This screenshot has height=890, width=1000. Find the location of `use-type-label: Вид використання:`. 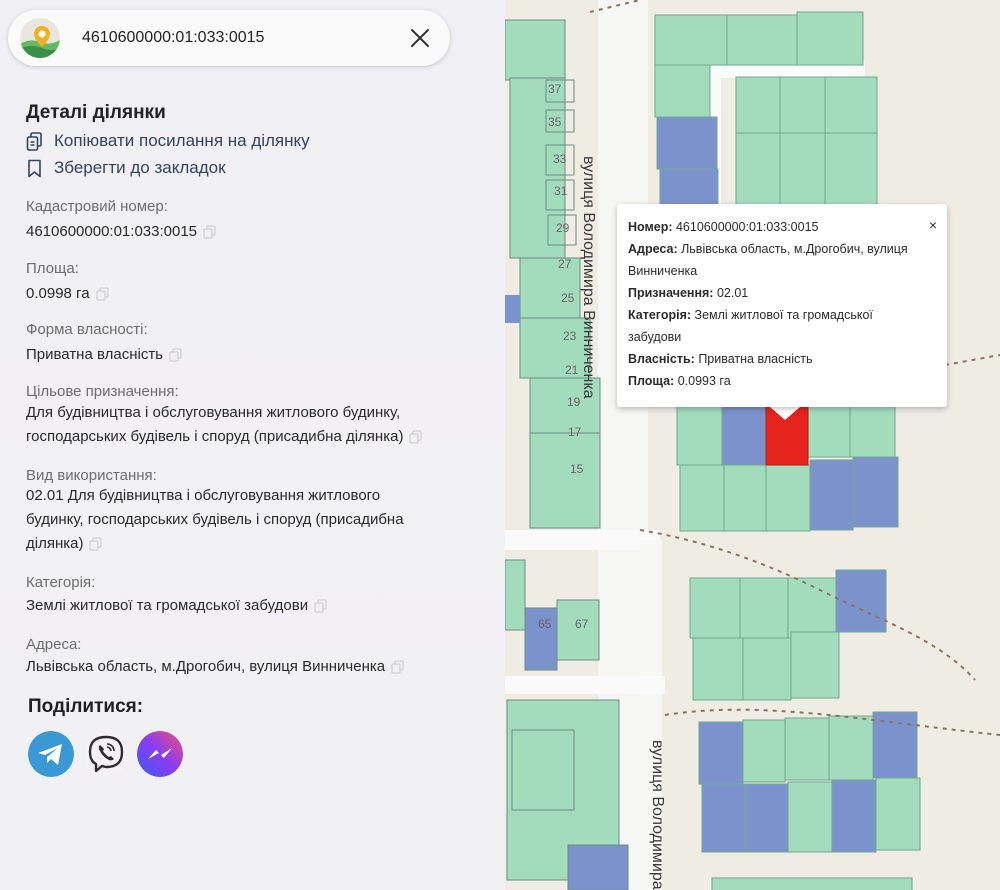

use-type-label: Вид використання: is located at coordinates (91, 475).